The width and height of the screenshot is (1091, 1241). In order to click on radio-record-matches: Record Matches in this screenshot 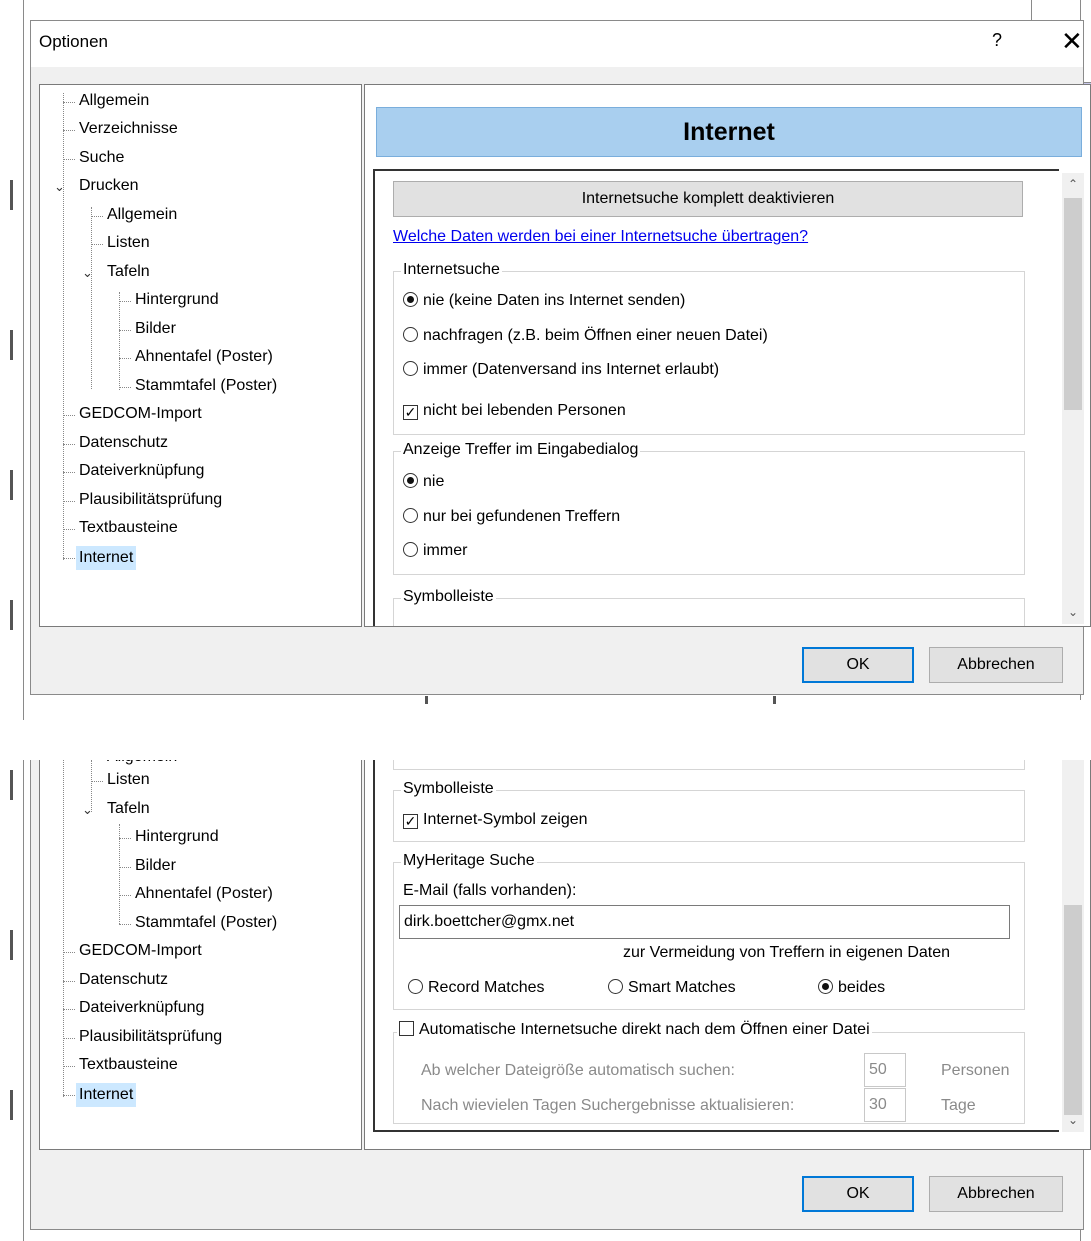, I will do `click(476, 988)`.